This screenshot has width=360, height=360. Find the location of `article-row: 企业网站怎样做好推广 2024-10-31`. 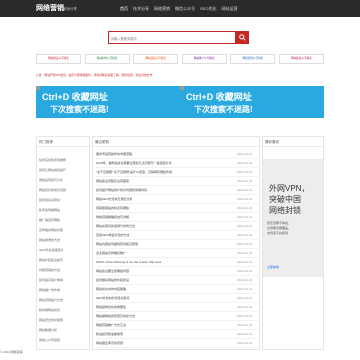

article-row: 企业网站怎样做好推广 2024-10-31 is located at coordinates (178, 253).